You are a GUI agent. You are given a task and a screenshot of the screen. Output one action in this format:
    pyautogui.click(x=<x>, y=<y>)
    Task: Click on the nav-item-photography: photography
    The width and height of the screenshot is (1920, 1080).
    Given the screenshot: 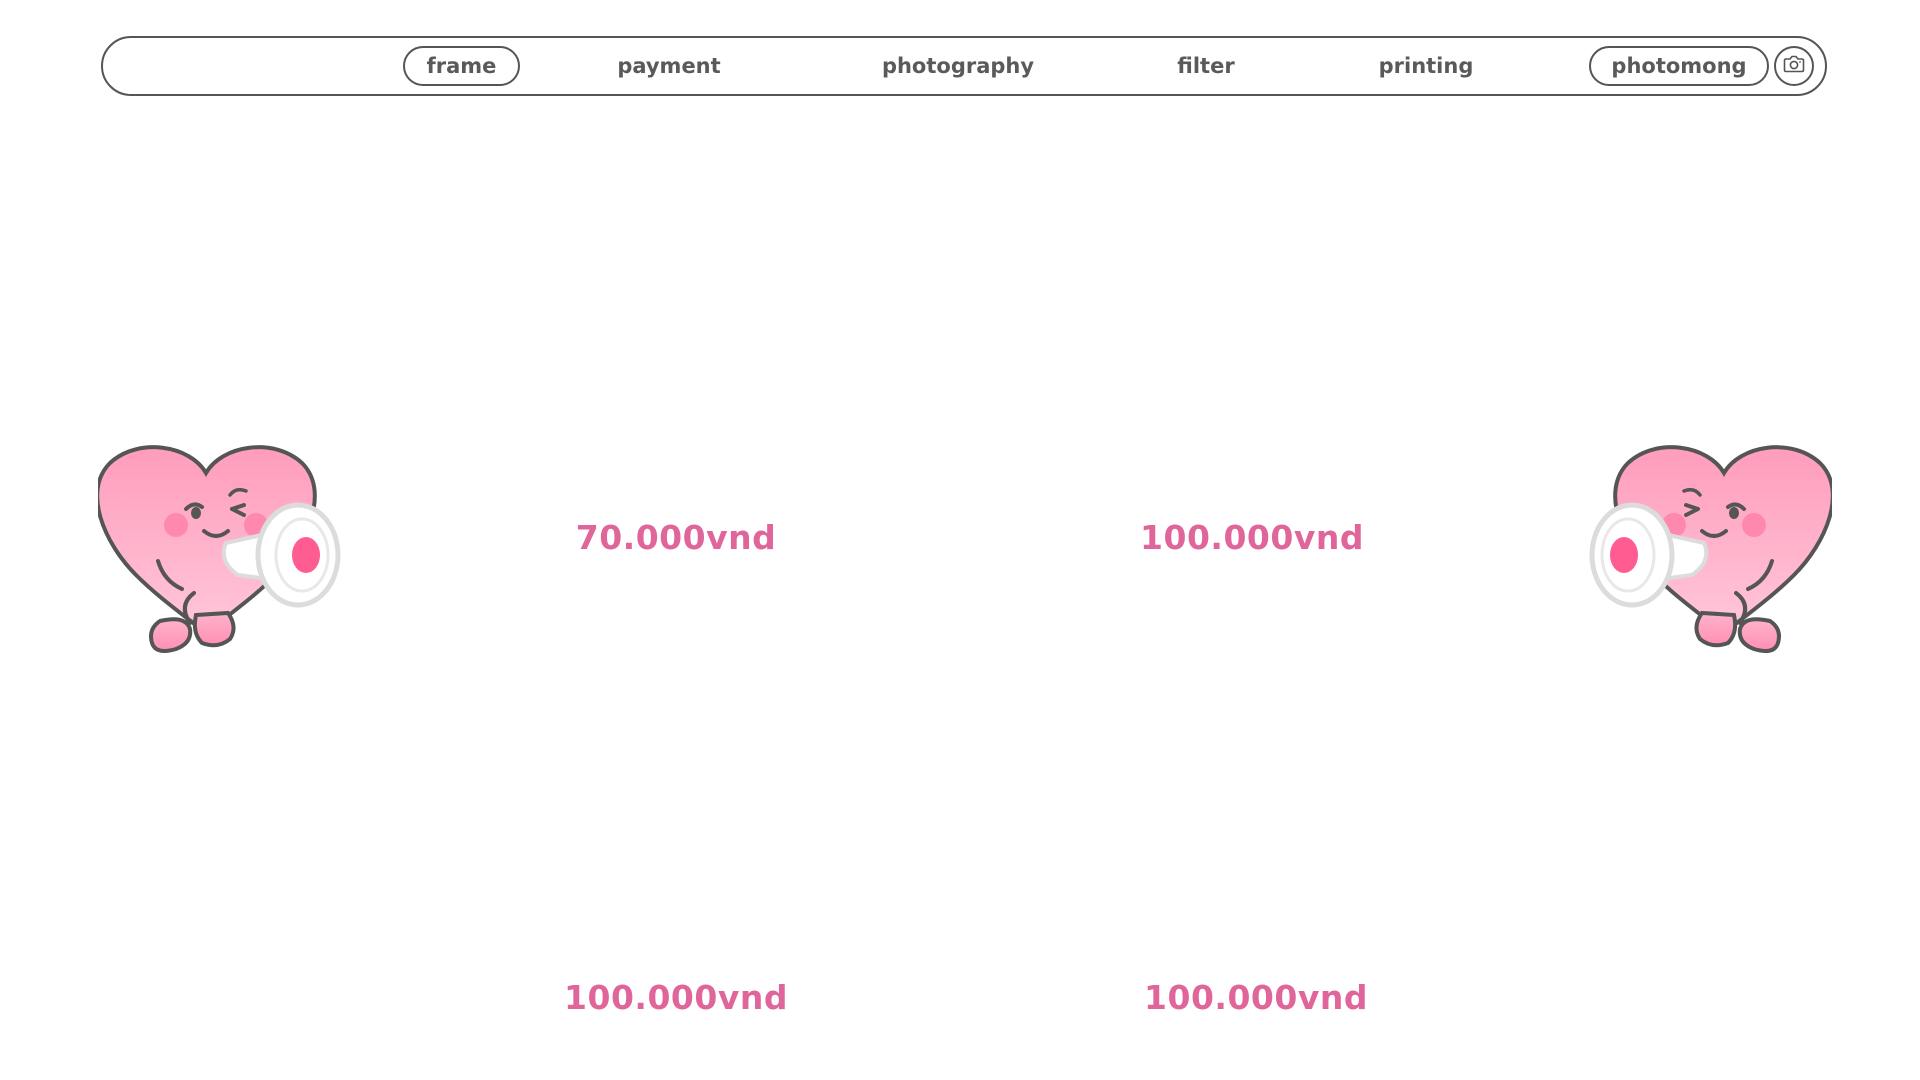 What is the action you would take?
    pyautogui.click(x=958, y=66)
    